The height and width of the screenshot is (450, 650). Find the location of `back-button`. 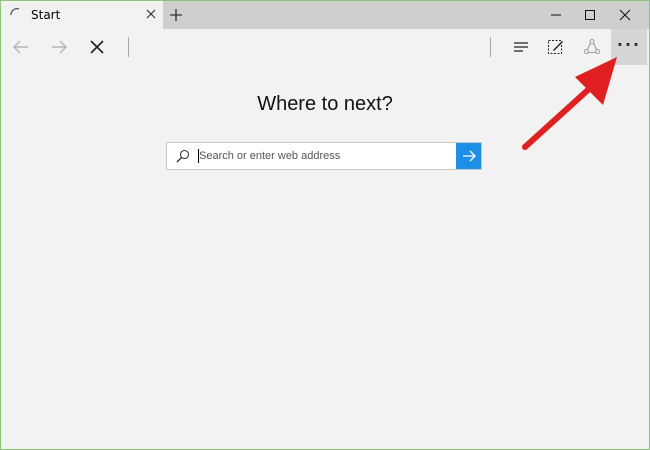

back-button is located at coordinates (21, 47).